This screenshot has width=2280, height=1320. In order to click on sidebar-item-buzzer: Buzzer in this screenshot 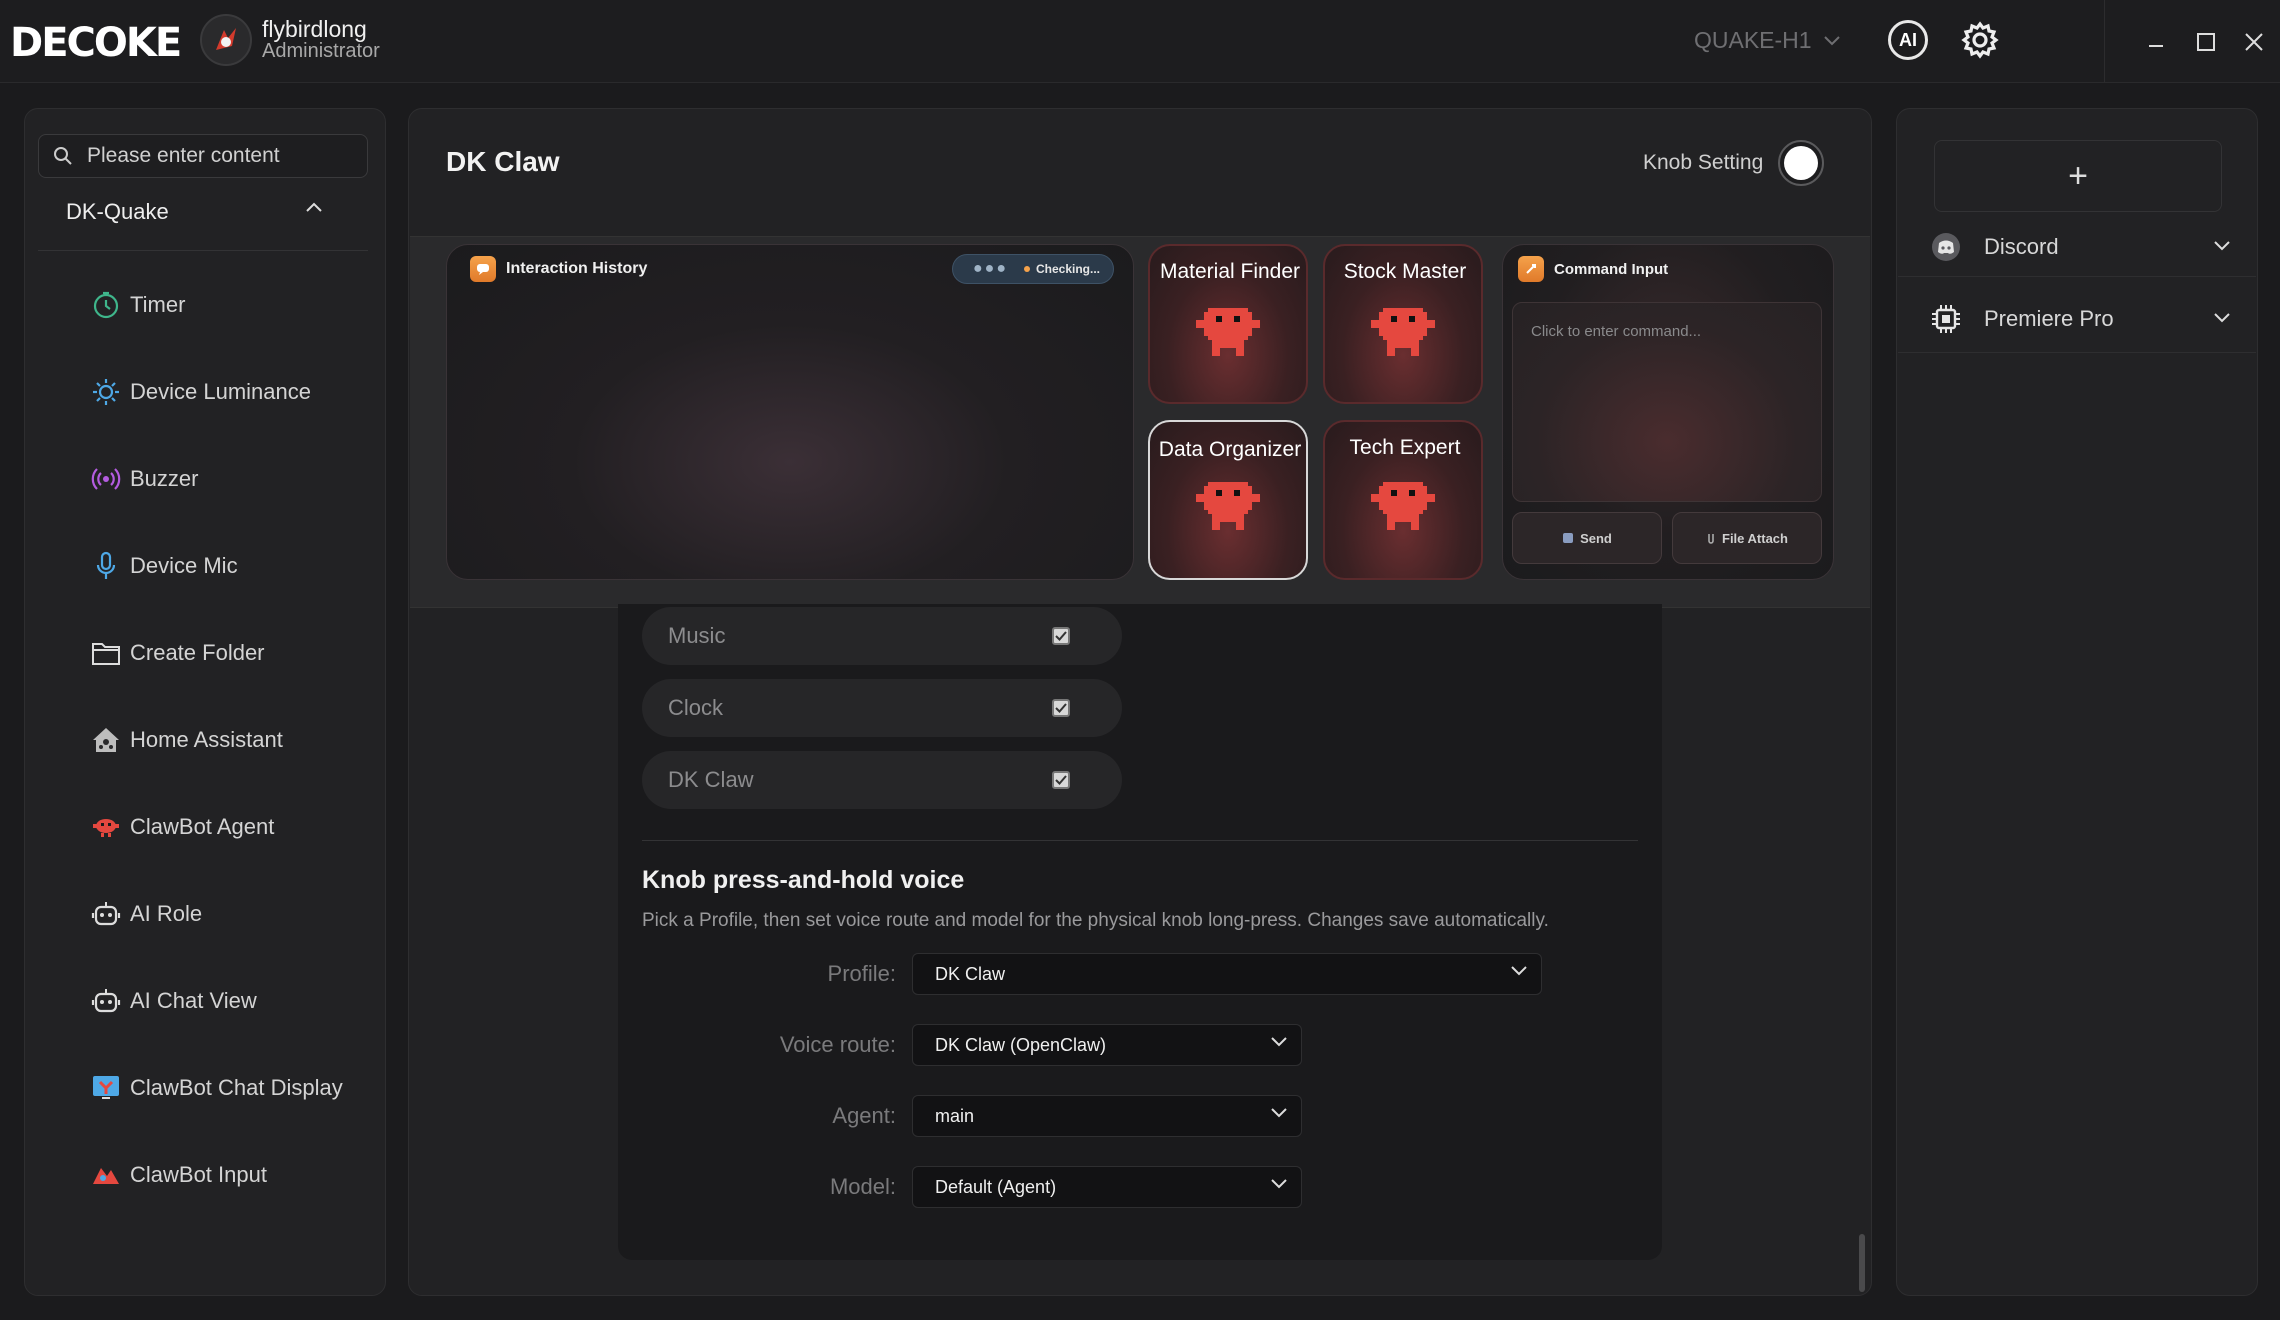, I will do `click(235, 479)`.